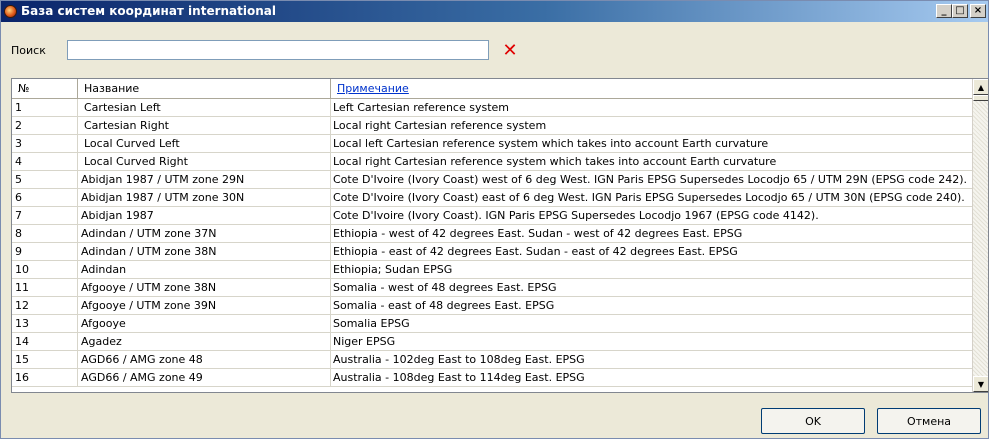 The width and height of the screenshot is (989, 439). I want to click on column-header-note: Примечание, so click(652, 89).